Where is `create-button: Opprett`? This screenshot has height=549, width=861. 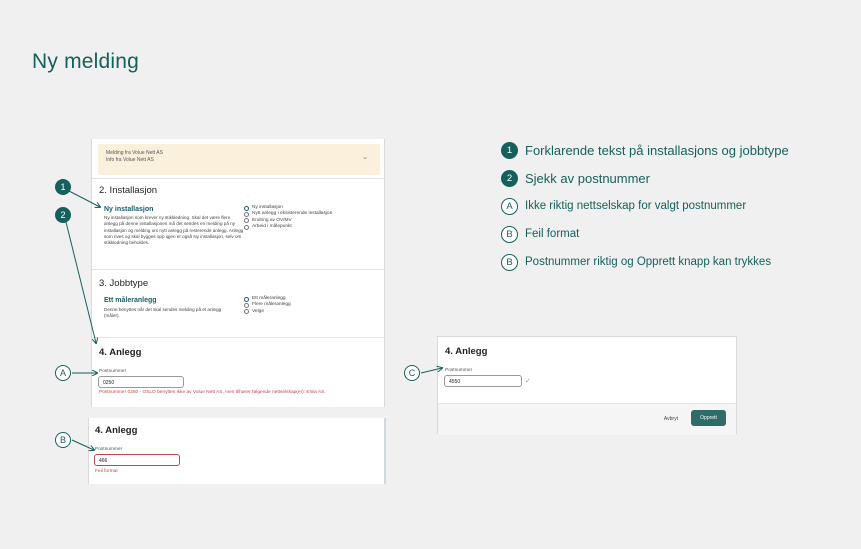
create-button: Opprett is located at coordinates (708, 418).